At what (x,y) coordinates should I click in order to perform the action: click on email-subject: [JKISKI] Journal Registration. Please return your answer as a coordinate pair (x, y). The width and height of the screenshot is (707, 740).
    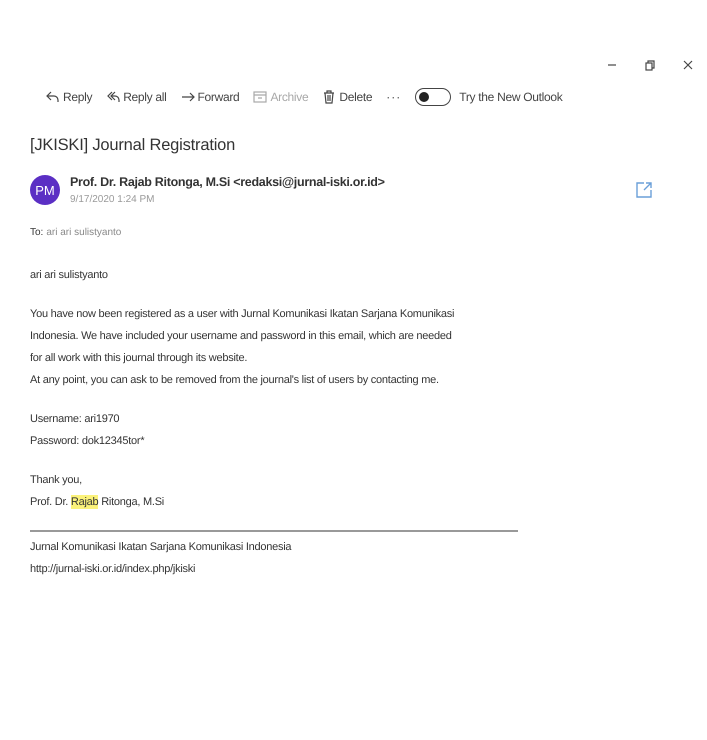
    Looking at the image, I should click on (133, 145).